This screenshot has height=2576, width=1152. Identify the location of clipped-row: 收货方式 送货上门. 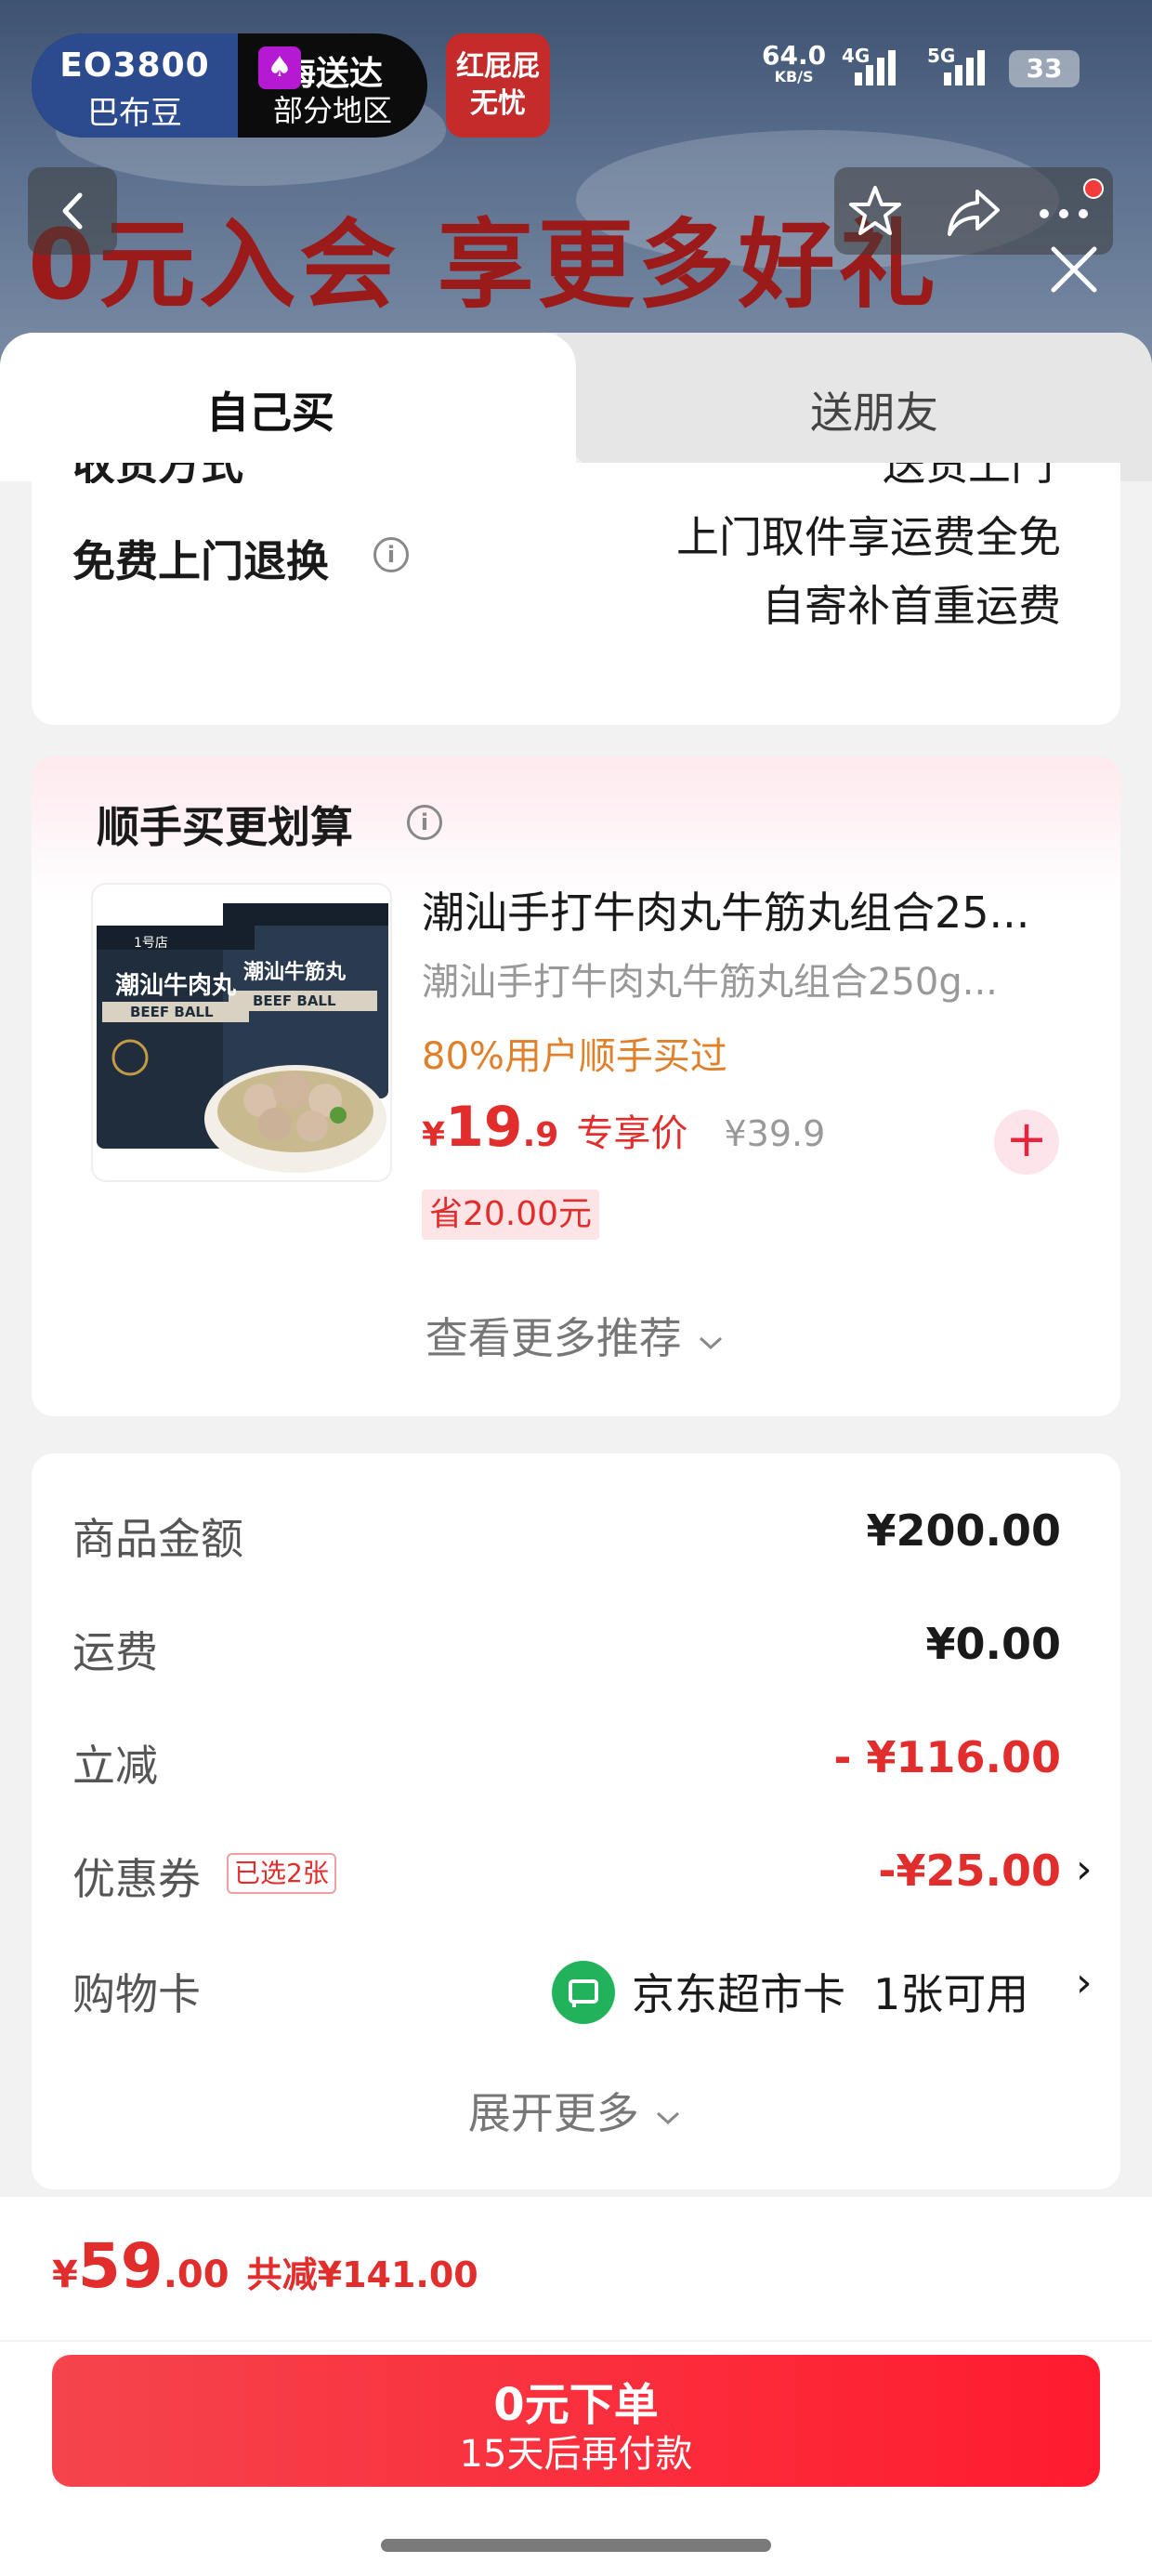
(576, 473).